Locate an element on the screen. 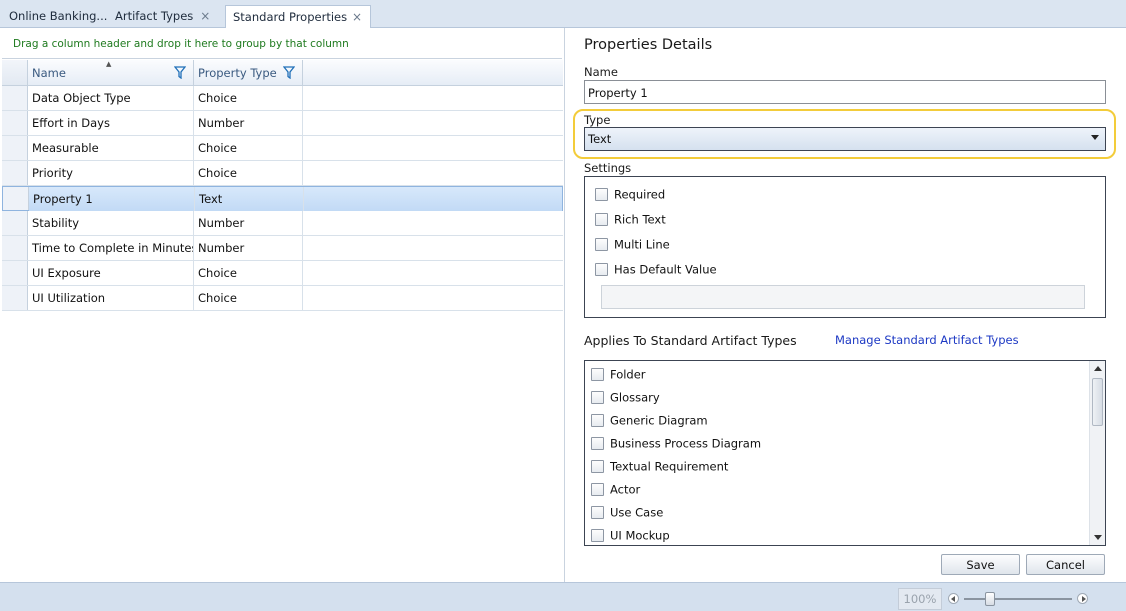  header-indicator is located at coordinates (15, 72).